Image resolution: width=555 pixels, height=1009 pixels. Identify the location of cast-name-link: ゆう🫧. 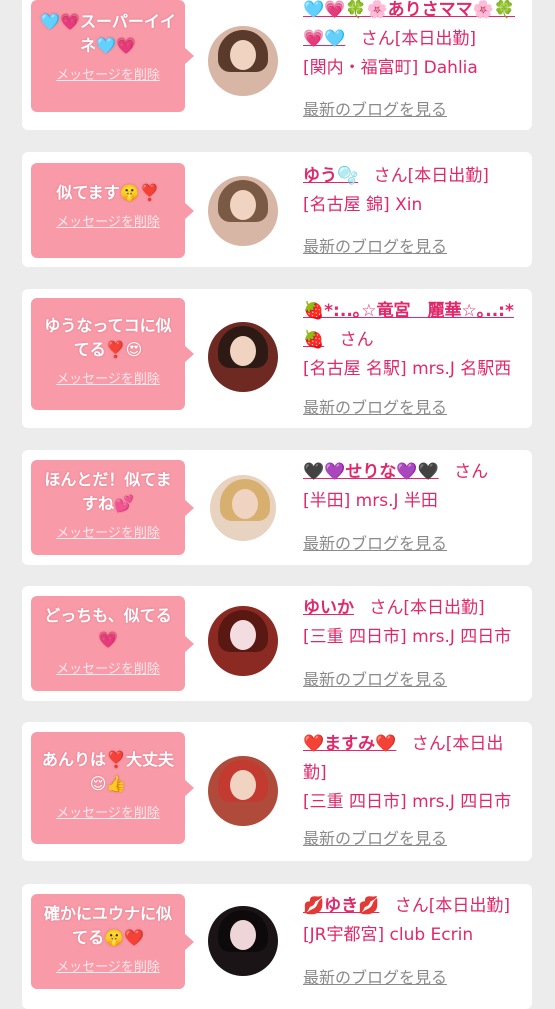
(330, 176).